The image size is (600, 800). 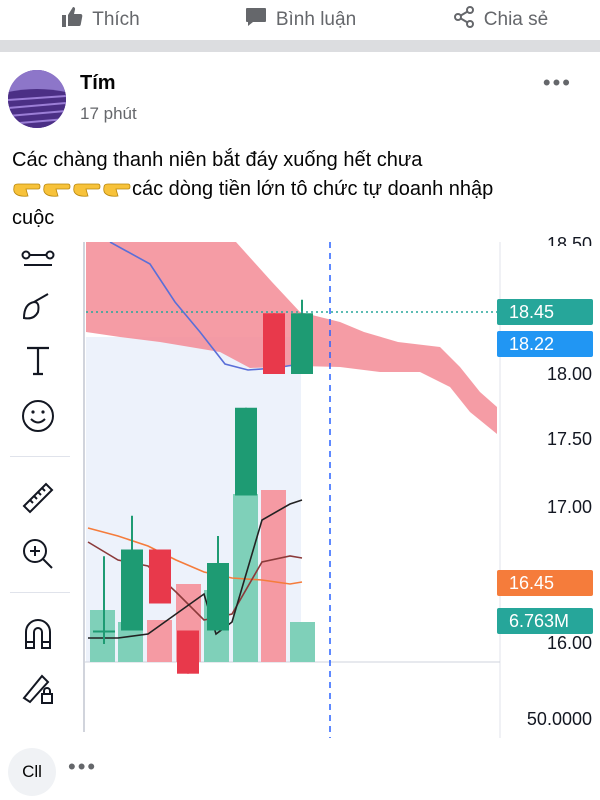 What do you see at coordinates (98, 83) in the screenshot?
I see `author-name: Tím` at bounding box center [98, 83].